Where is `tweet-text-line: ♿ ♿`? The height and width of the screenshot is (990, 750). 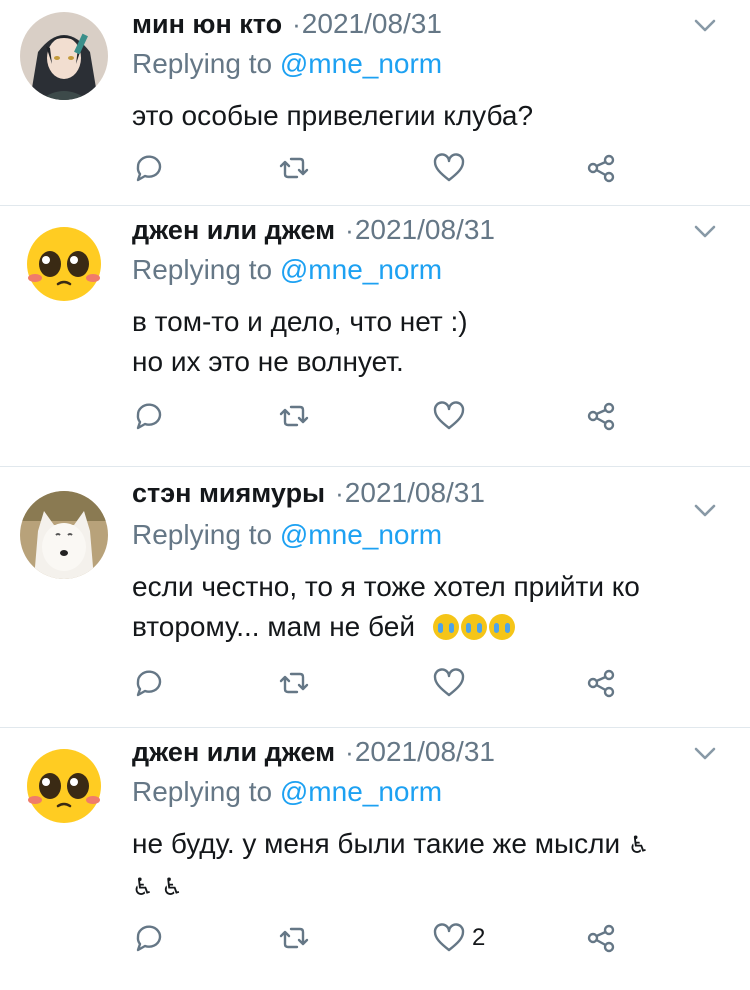 tweet-text-line: ♿ ♿ is located at coordinates (426, 887).